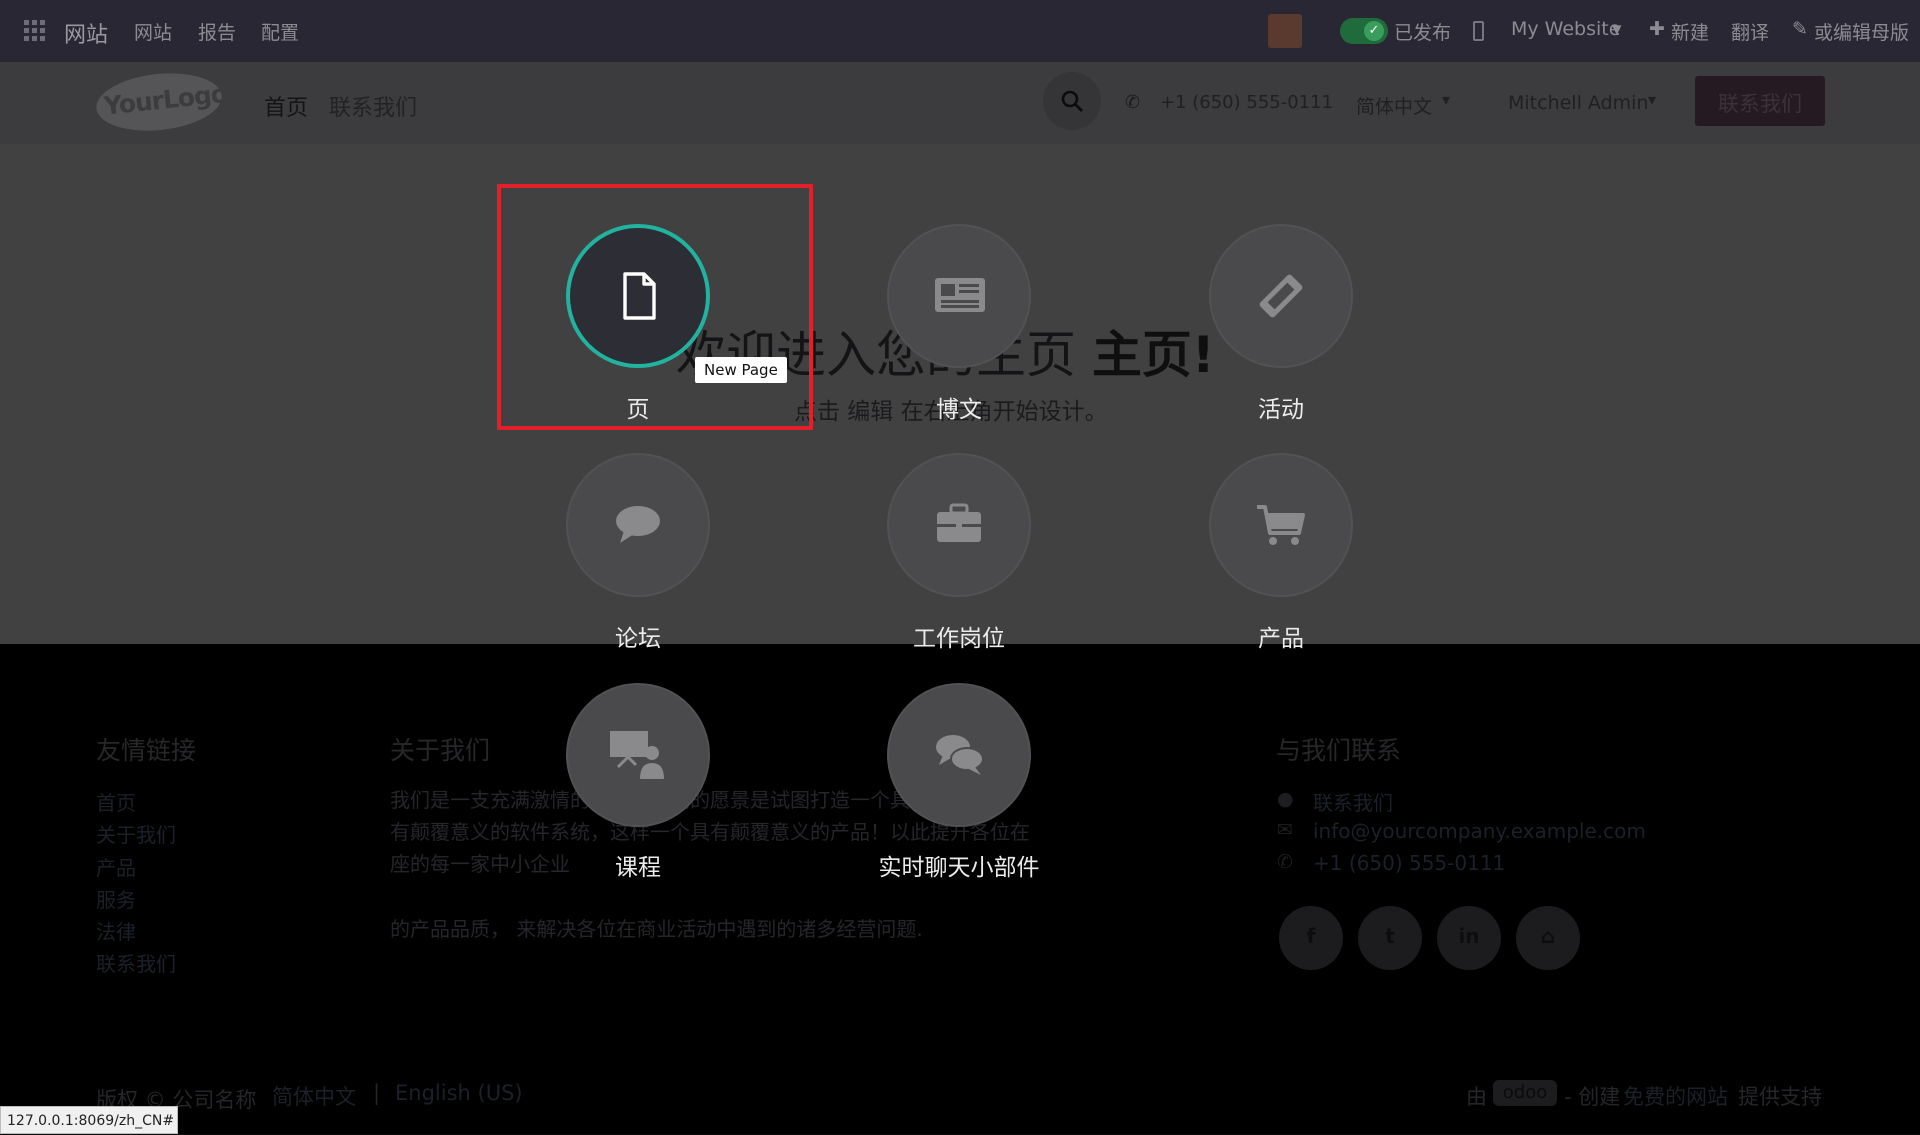 The height and width of the screenshot is (1135, 1920). Describe the element at coordinates (1800, 29) in the screenshot. I see `pencil-icon: ✎` at that location.